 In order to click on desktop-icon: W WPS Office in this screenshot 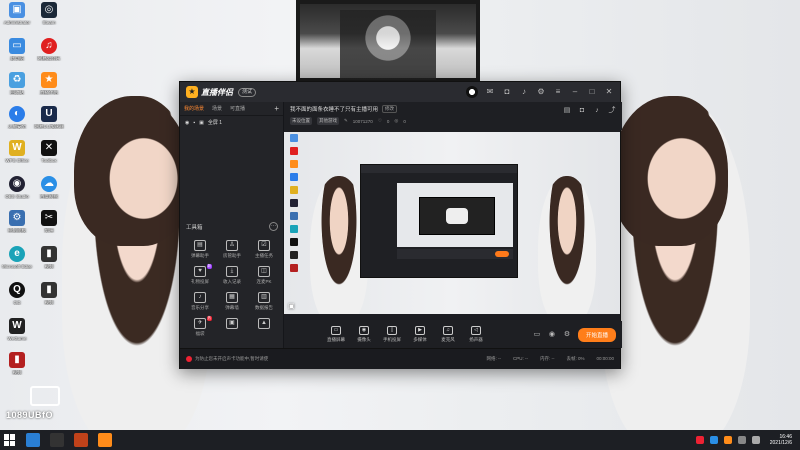, I will do `click(17, 157)`.